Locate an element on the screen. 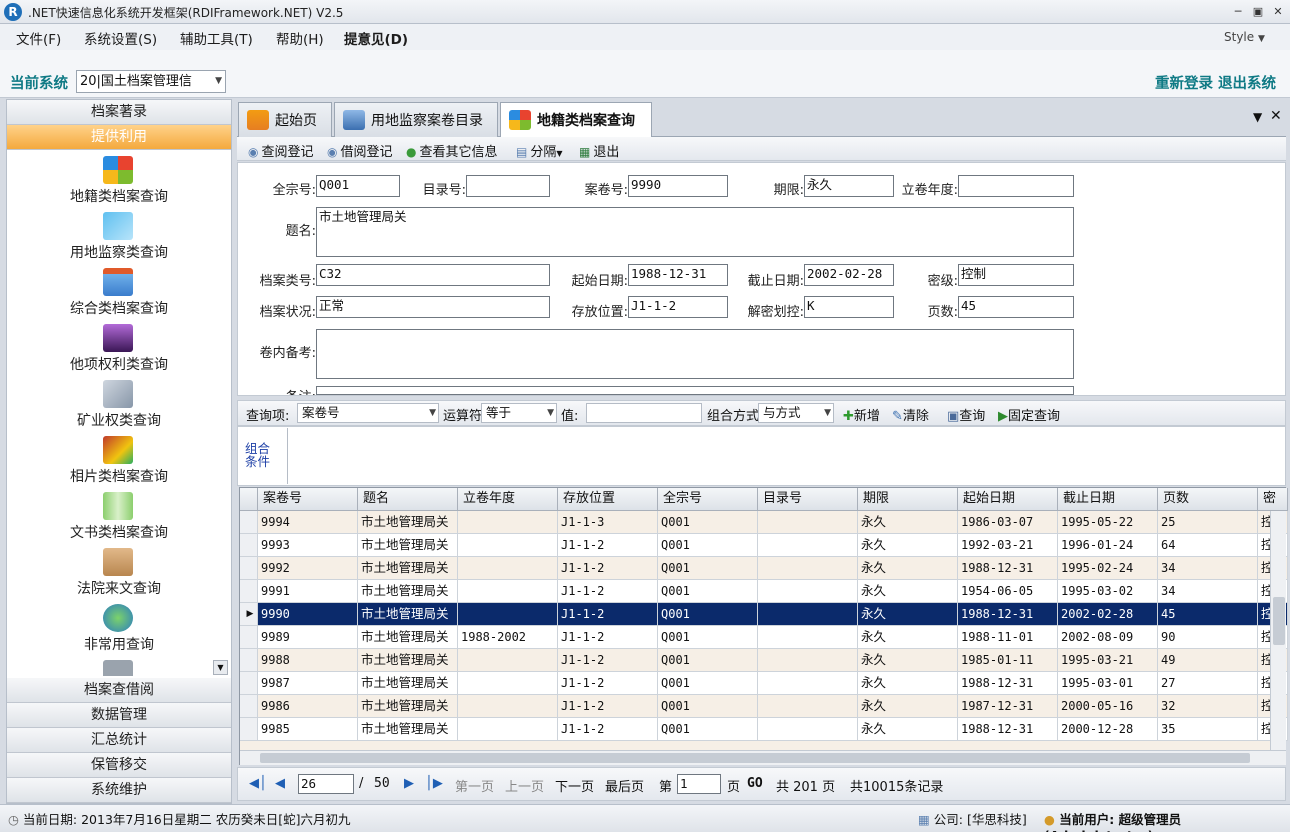  menu-system-settings: 系统设置(S) is located at coordinates (120, 38).